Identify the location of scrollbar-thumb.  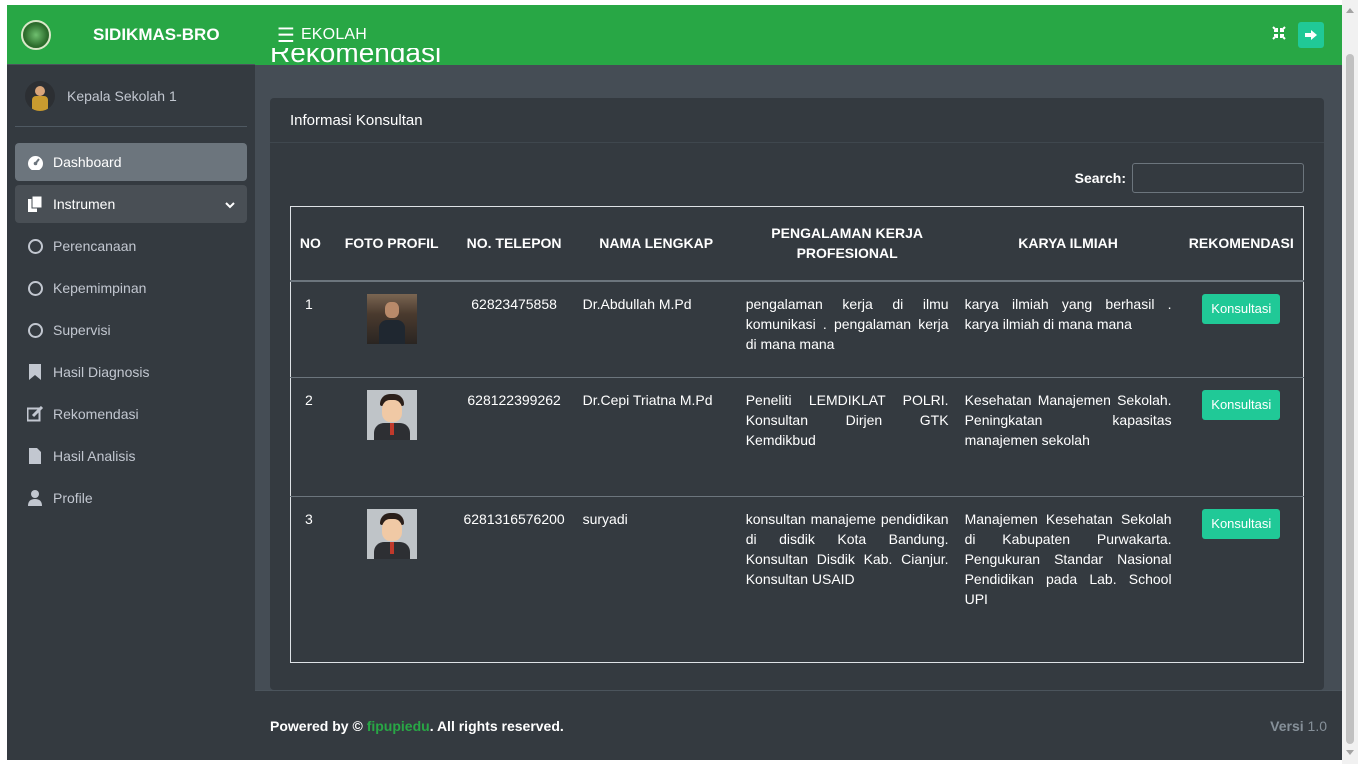
(1350, 399).